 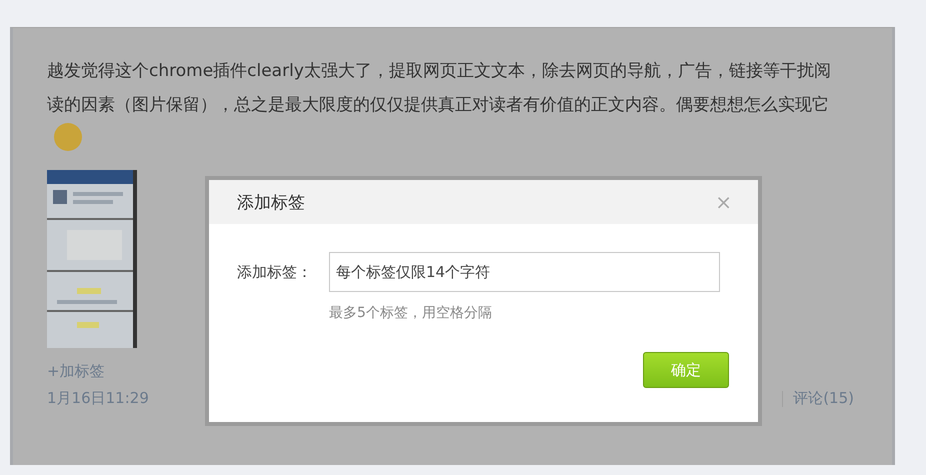 I want to click on comments-link: 评论(15), so click(x=823, y=398).